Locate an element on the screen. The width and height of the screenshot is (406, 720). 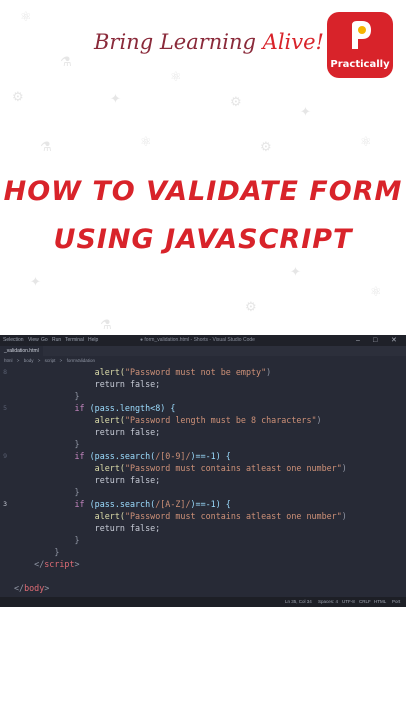
logo-wordmark: Practically is located at coordinates (360, 64).